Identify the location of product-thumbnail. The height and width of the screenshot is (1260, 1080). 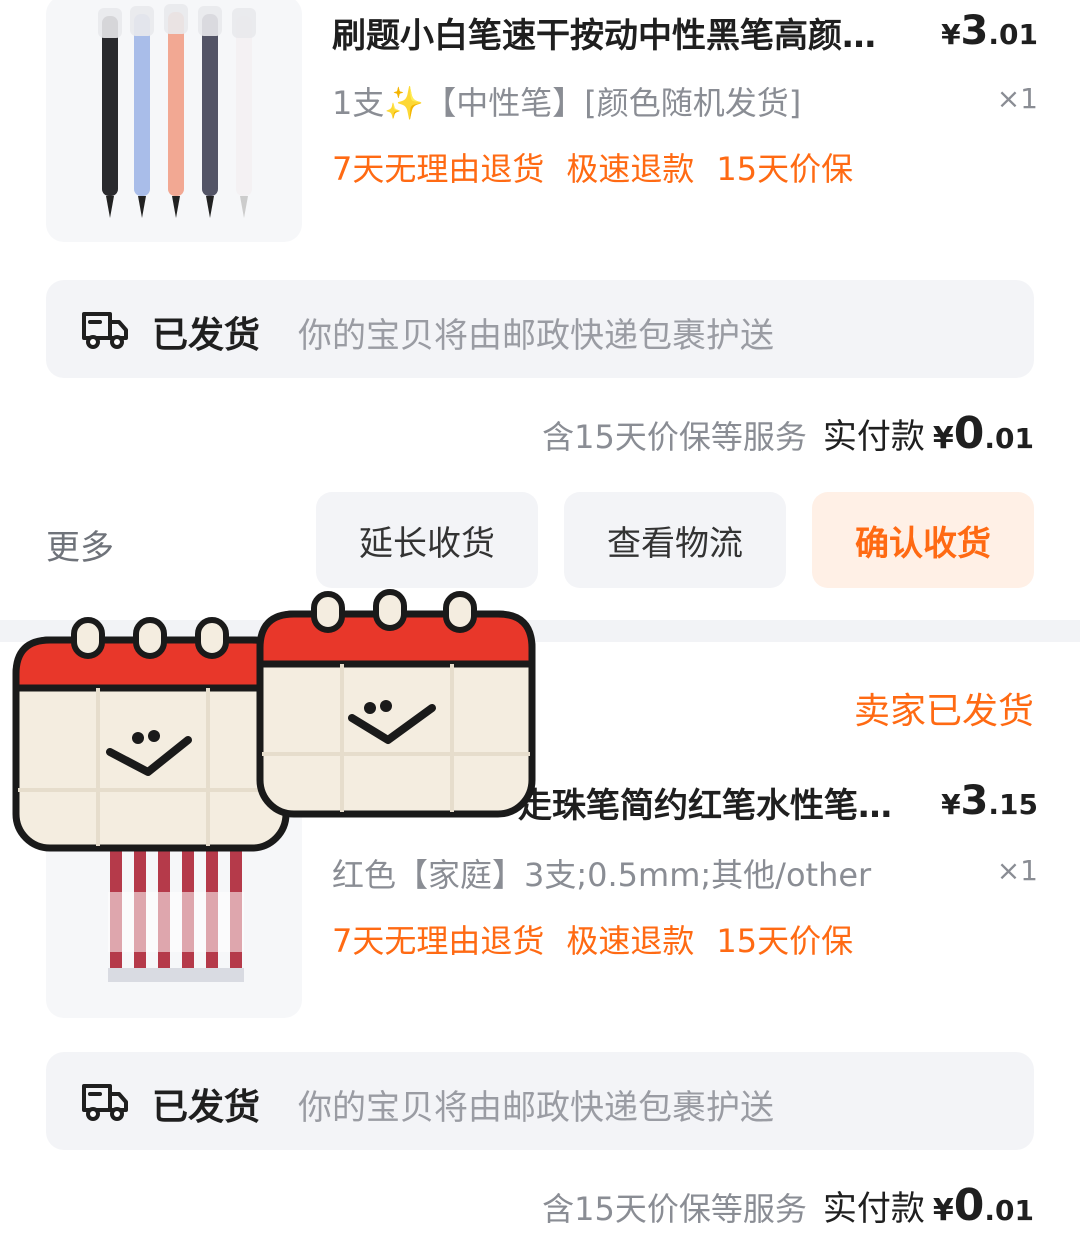
(174, 121).